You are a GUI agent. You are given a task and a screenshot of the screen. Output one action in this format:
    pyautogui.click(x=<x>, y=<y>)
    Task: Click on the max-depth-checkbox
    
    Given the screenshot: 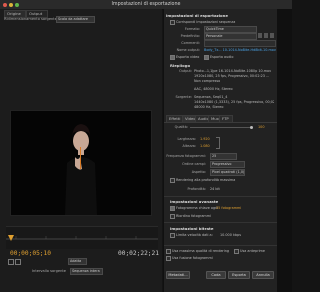 What is the action you would take?
    pyautogui.click(x=172, y=180)
    